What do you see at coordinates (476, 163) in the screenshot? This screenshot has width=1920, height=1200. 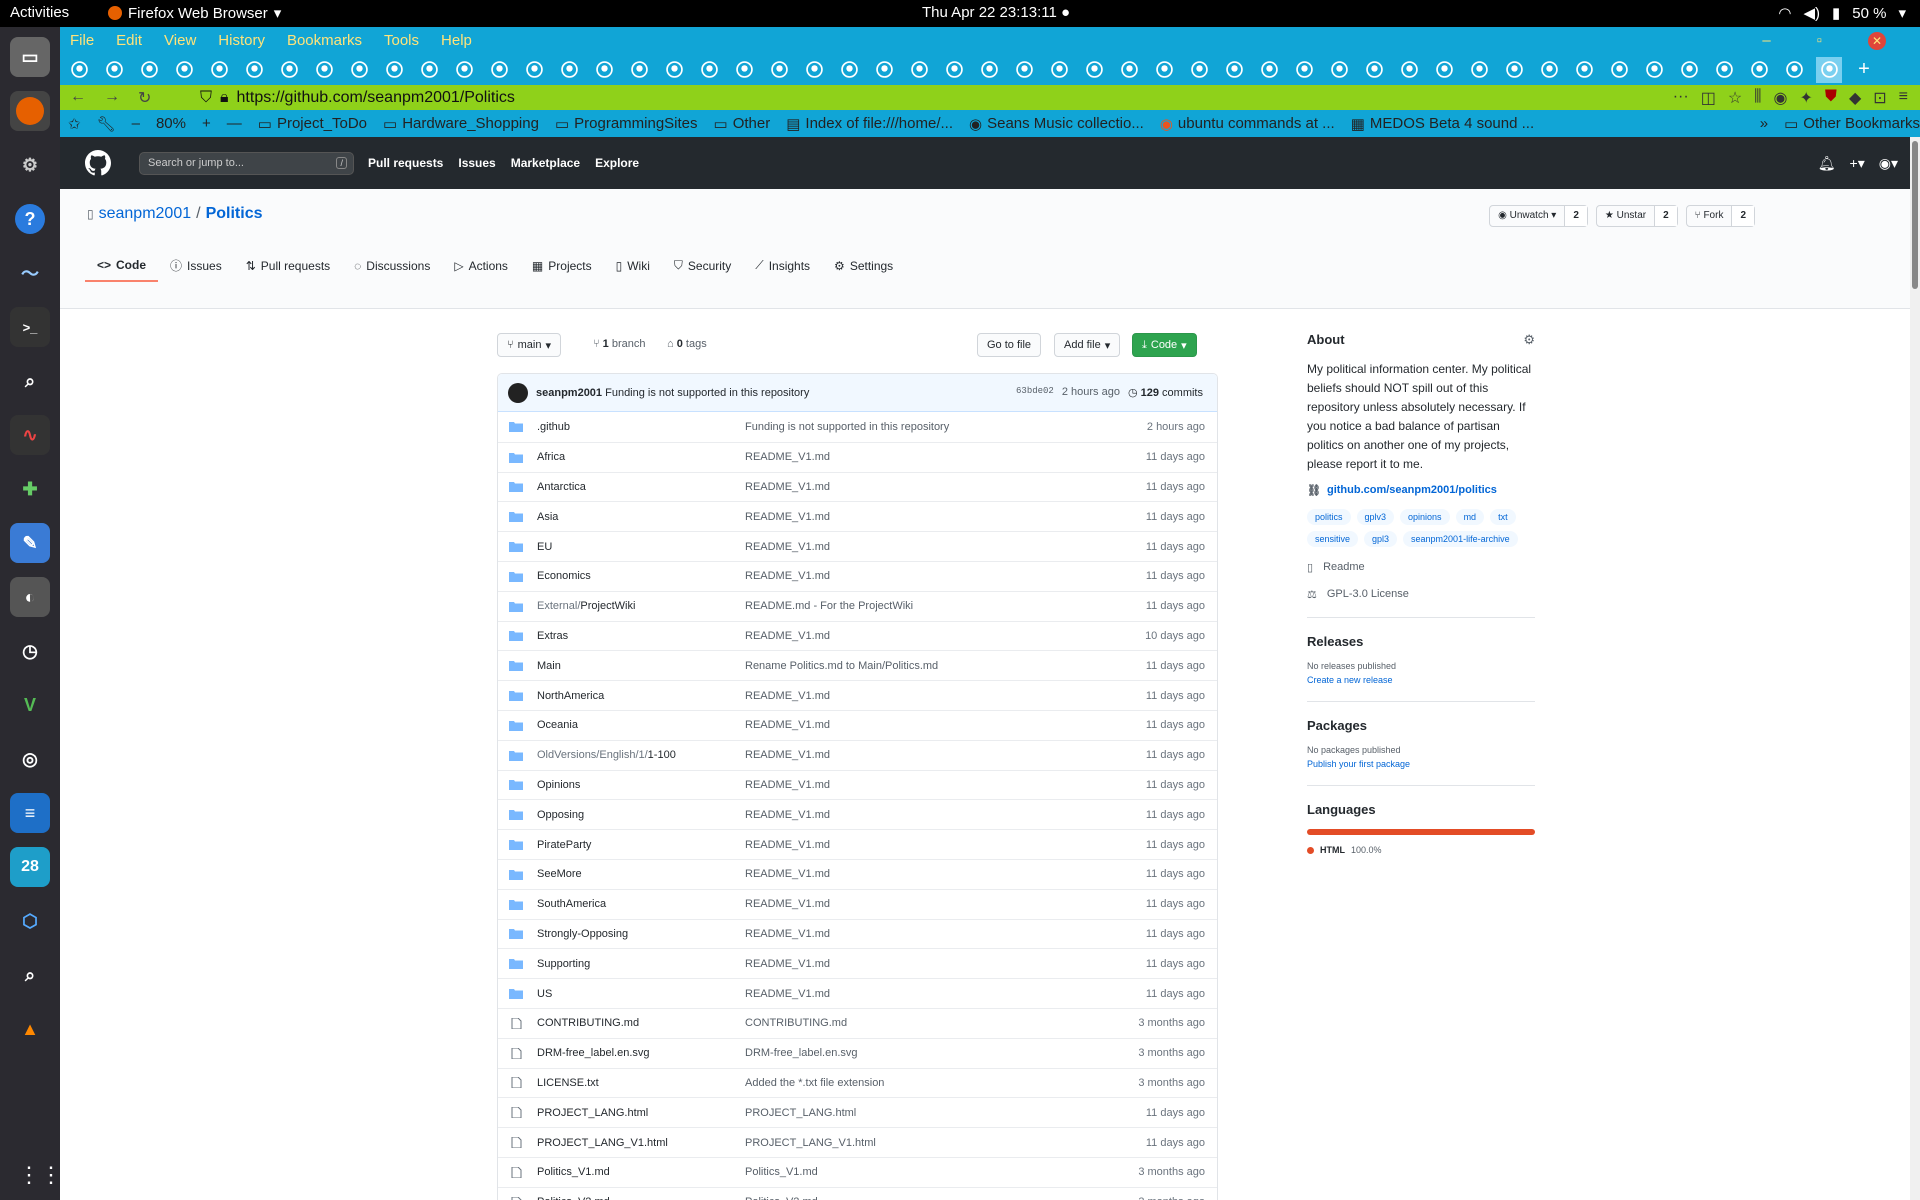 I see `nav-issues: Issues` at bounding box center [476, 163].